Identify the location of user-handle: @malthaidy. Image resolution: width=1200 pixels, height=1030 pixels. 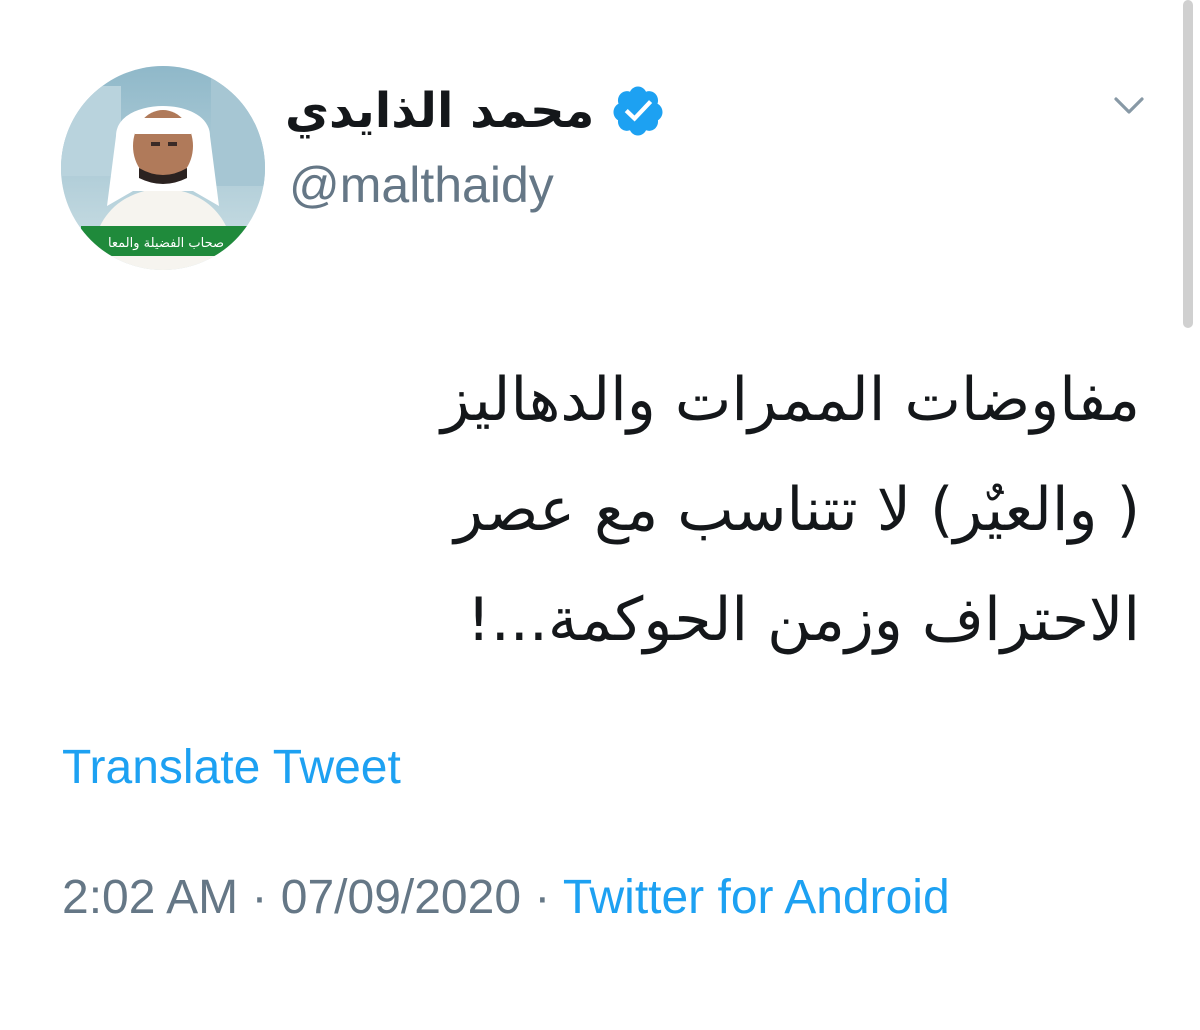
(421, 185).